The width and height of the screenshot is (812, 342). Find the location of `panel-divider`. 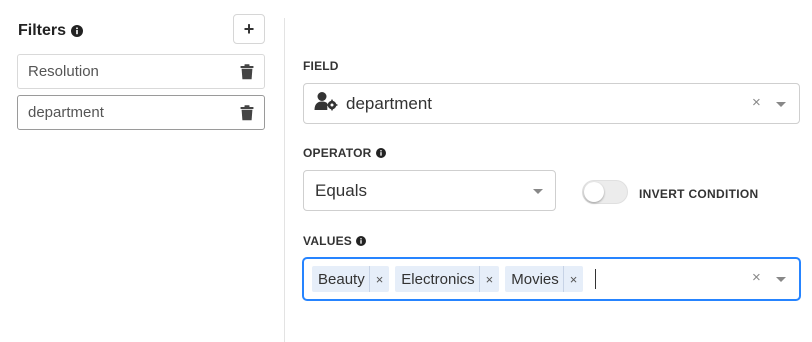

panel-divider is located at coordinates (284, 180).